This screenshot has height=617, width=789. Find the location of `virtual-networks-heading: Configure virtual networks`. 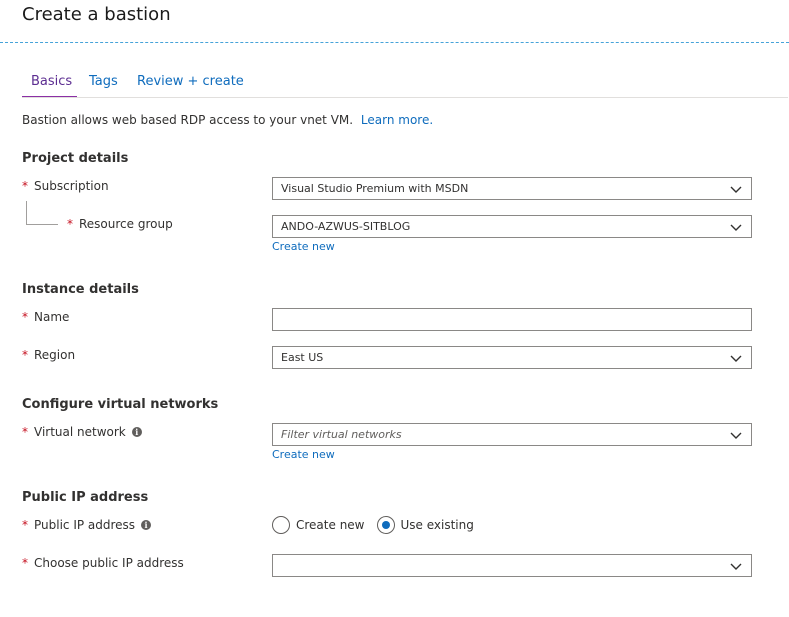

virtual-networks-heading: Configure virtual networks is located at coordinates (120, 404).